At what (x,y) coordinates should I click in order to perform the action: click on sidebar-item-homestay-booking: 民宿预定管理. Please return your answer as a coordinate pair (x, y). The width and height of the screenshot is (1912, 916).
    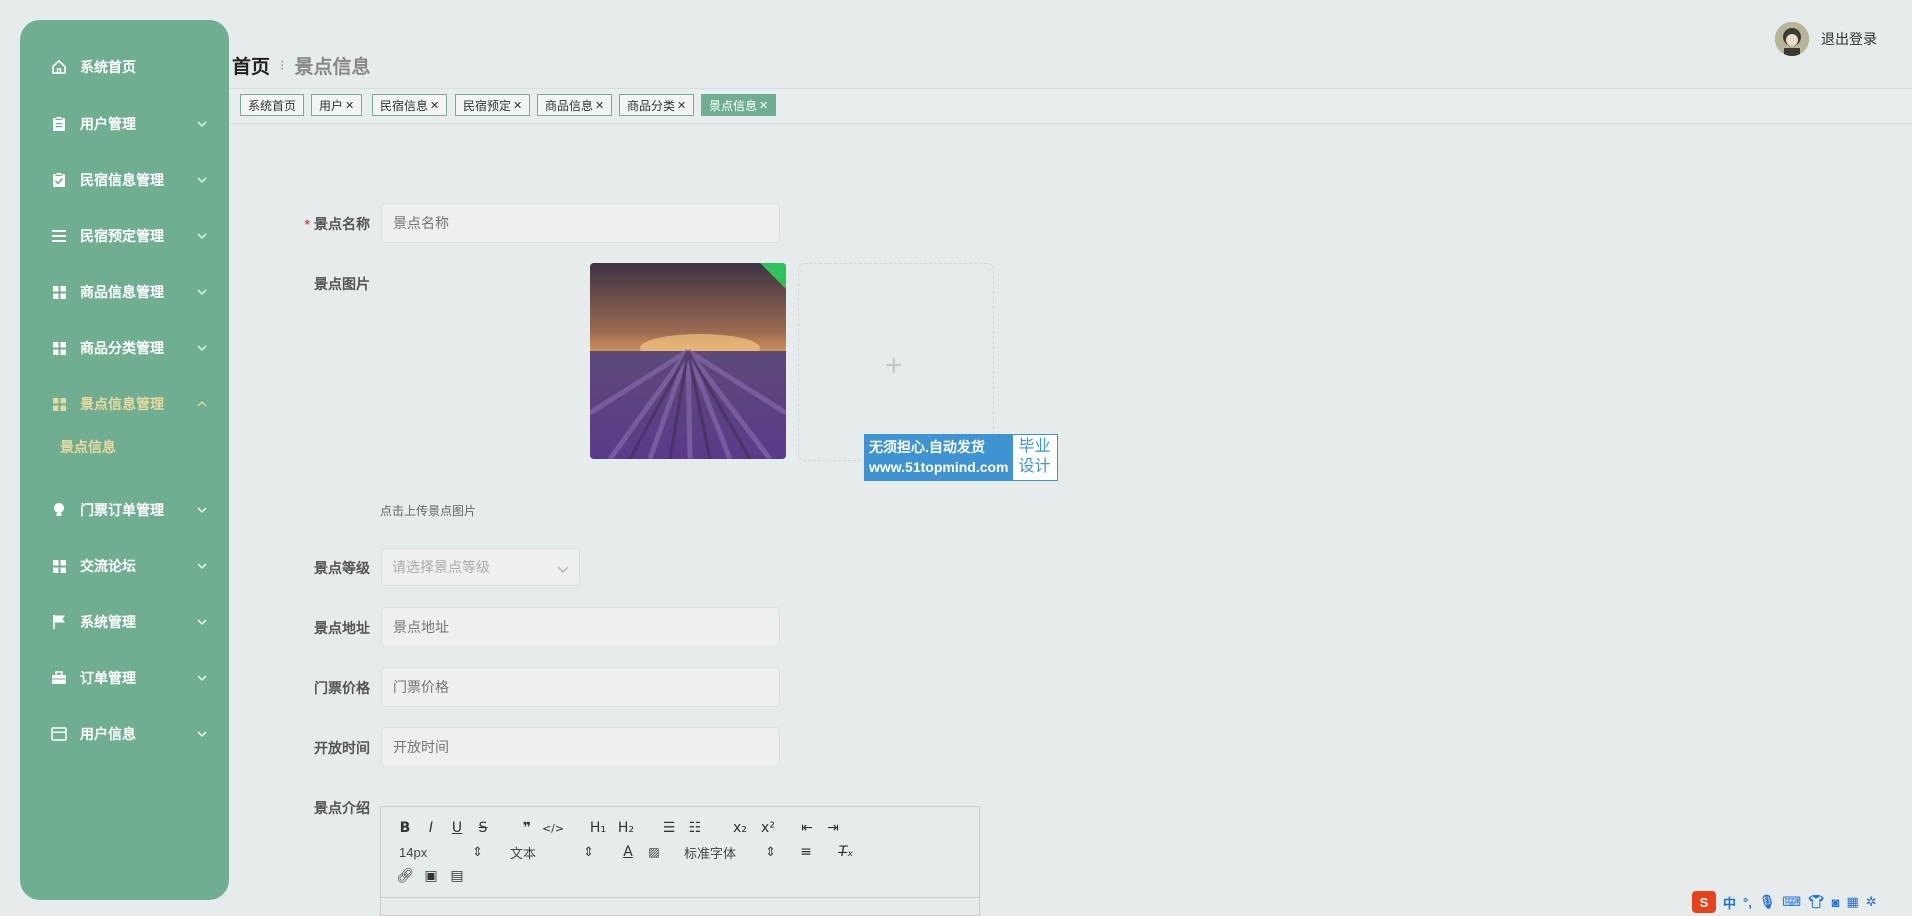
    Looking at the image, I should click on (124, 236).